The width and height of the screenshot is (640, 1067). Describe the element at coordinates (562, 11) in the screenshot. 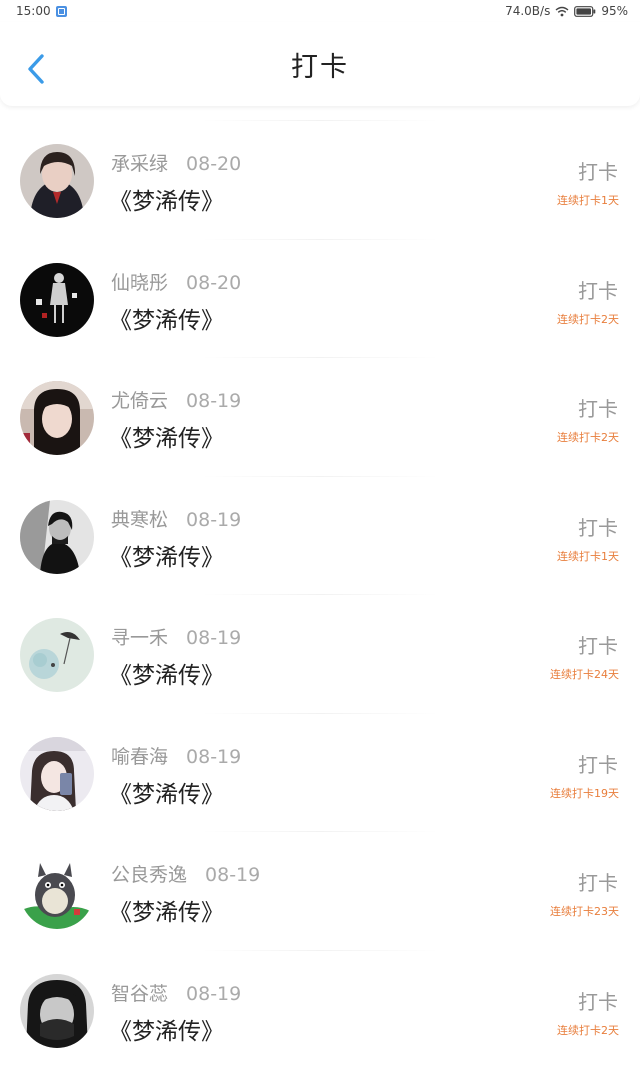

I see `wifi-icon` at that location.